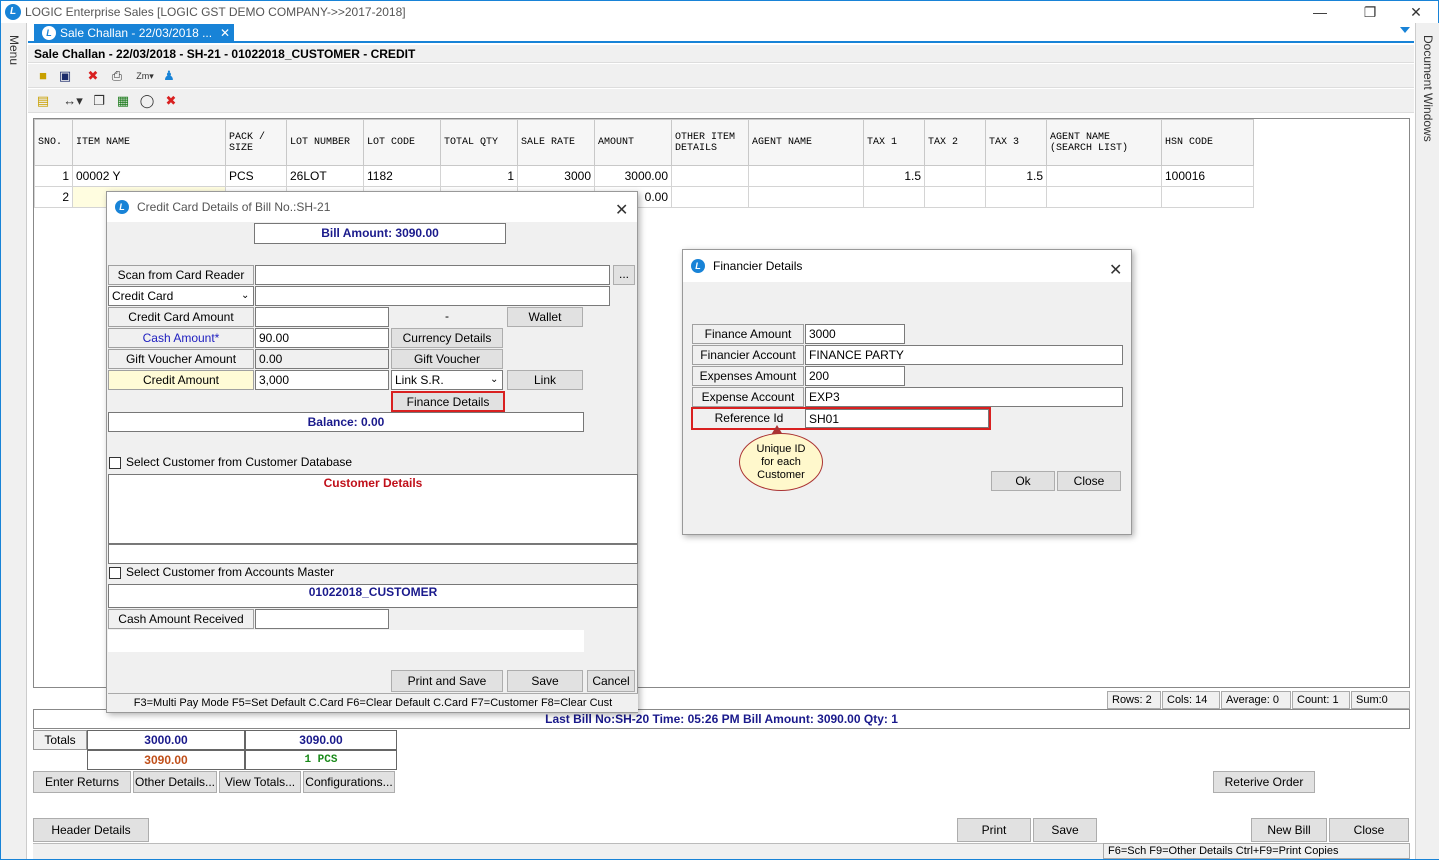  I want to click on customer-search-input, so click(373, 554).